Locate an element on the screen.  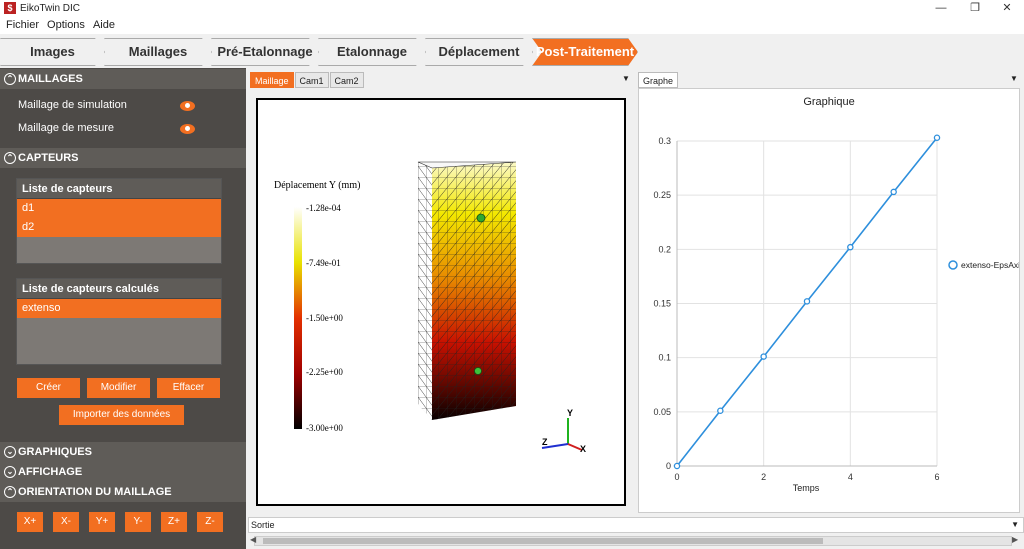
output-title-bar: Sortie ▼ is located at coordinates (636, 525).